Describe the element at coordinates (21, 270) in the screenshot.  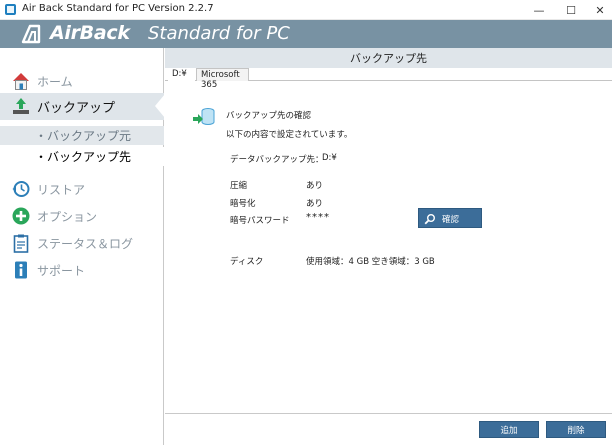
I see `info-icon` at that location.